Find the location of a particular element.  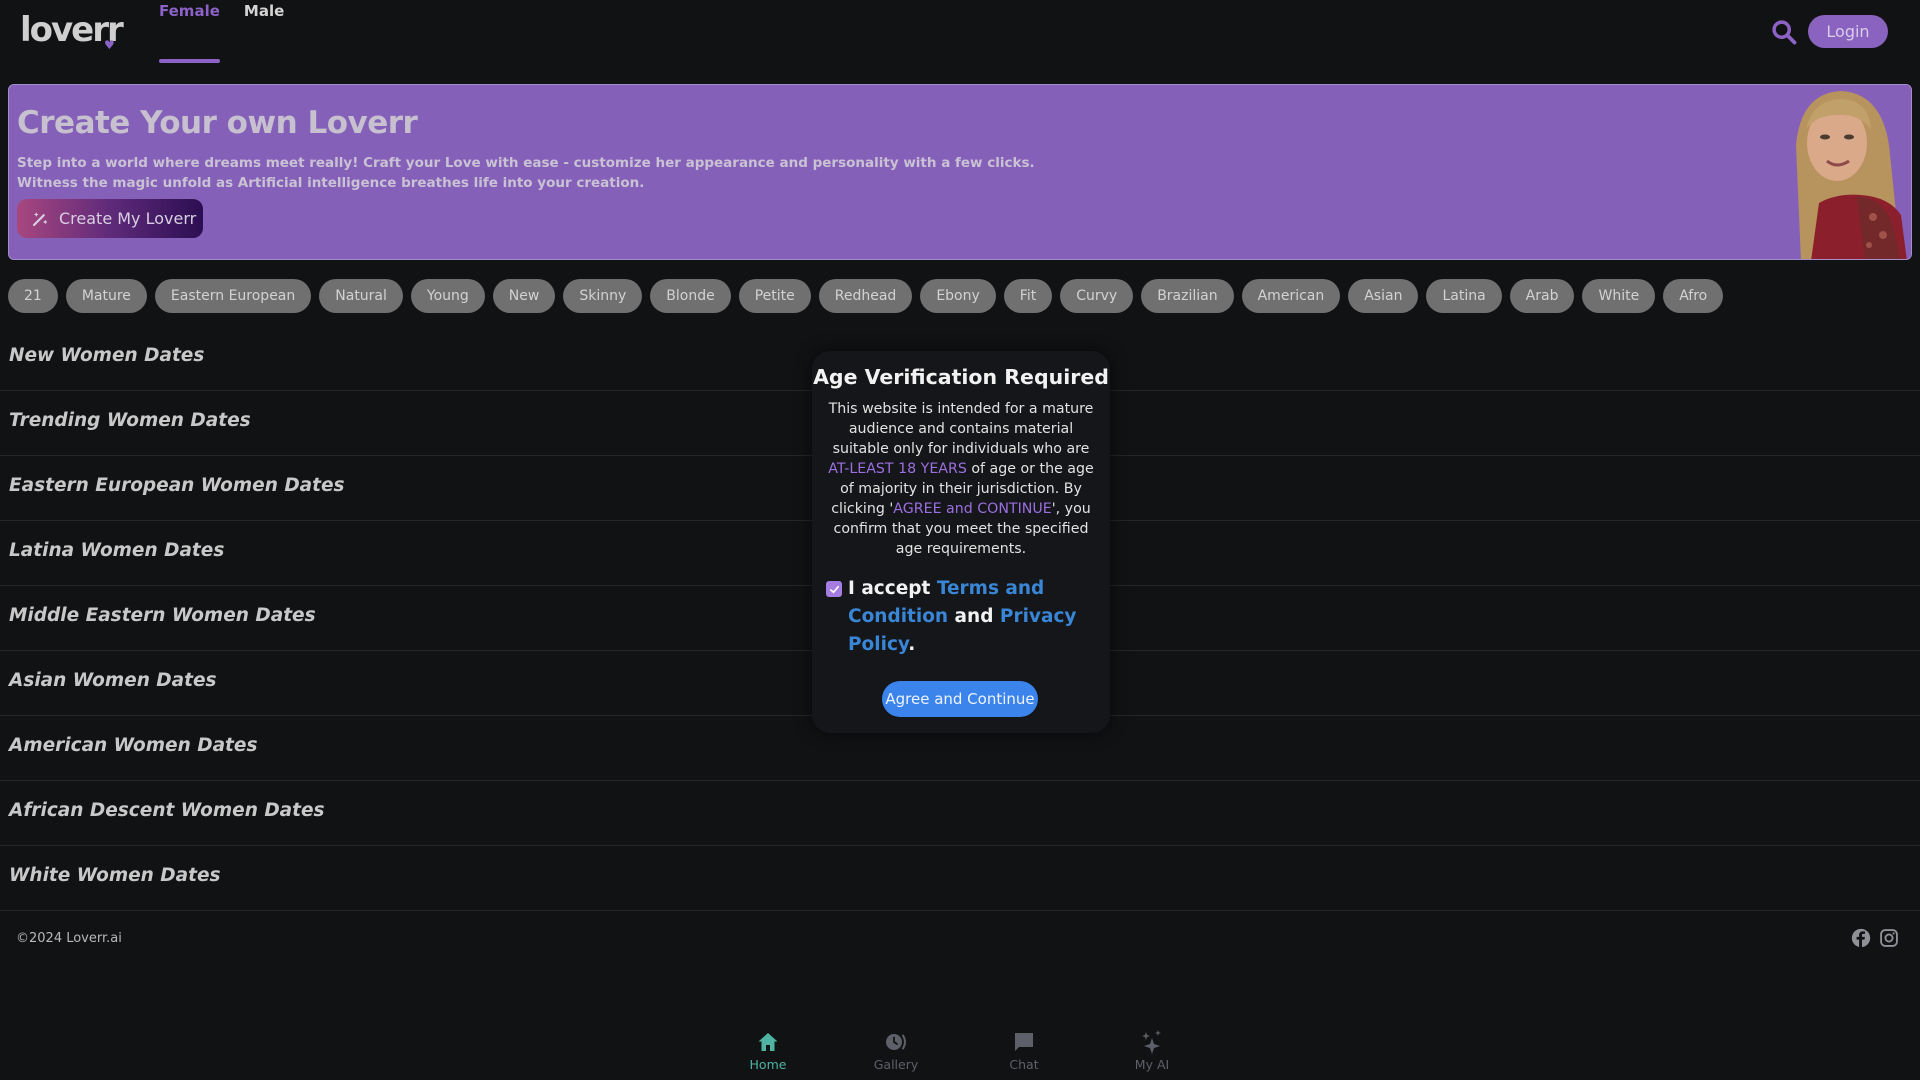

nav-gallery-label: Gallery is located at coordinates (896, 1064).